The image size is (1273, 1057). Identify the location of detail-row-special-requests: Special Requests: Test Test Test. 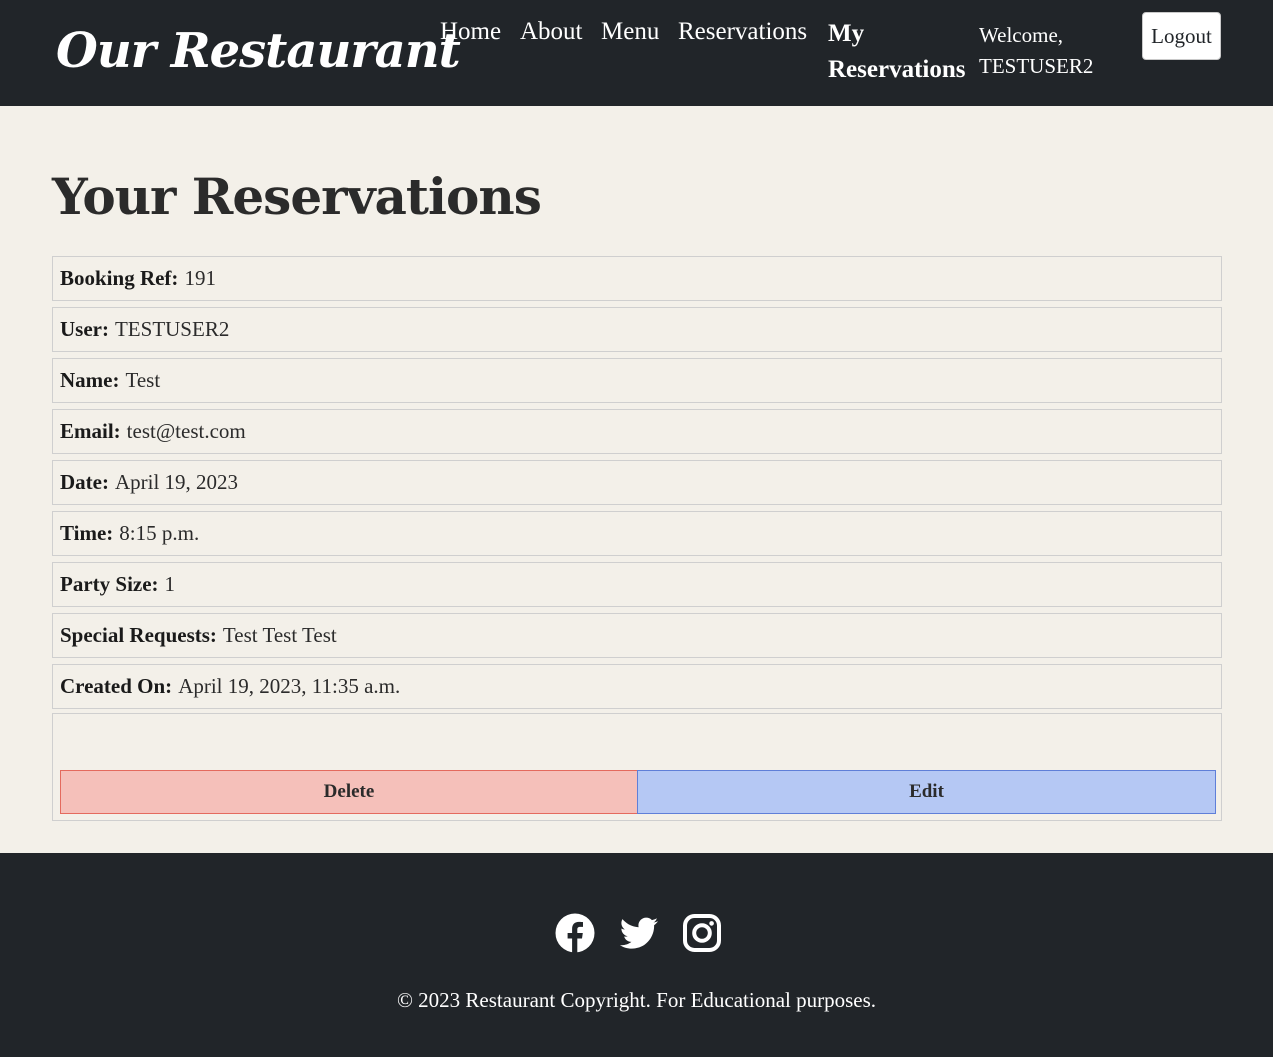
(637, 635).